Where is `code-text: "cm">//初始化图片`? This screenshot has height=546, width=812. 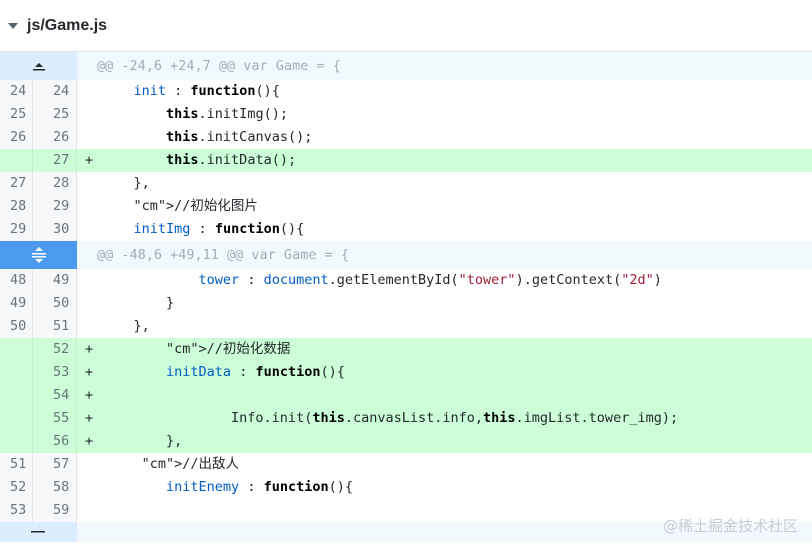
code-text: "cm">//初始化图片 is located at coordinates (195, 206).